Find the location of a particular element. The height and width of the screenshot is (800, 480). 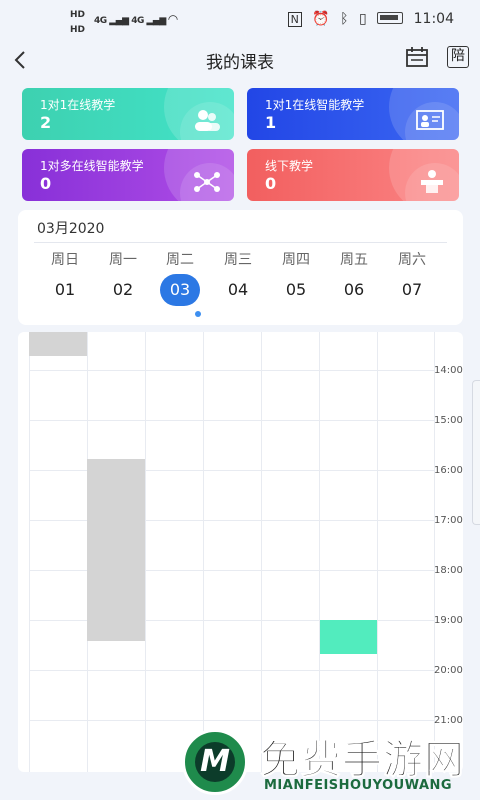

lesson-block-sunday is located at coordinates (58, 344).